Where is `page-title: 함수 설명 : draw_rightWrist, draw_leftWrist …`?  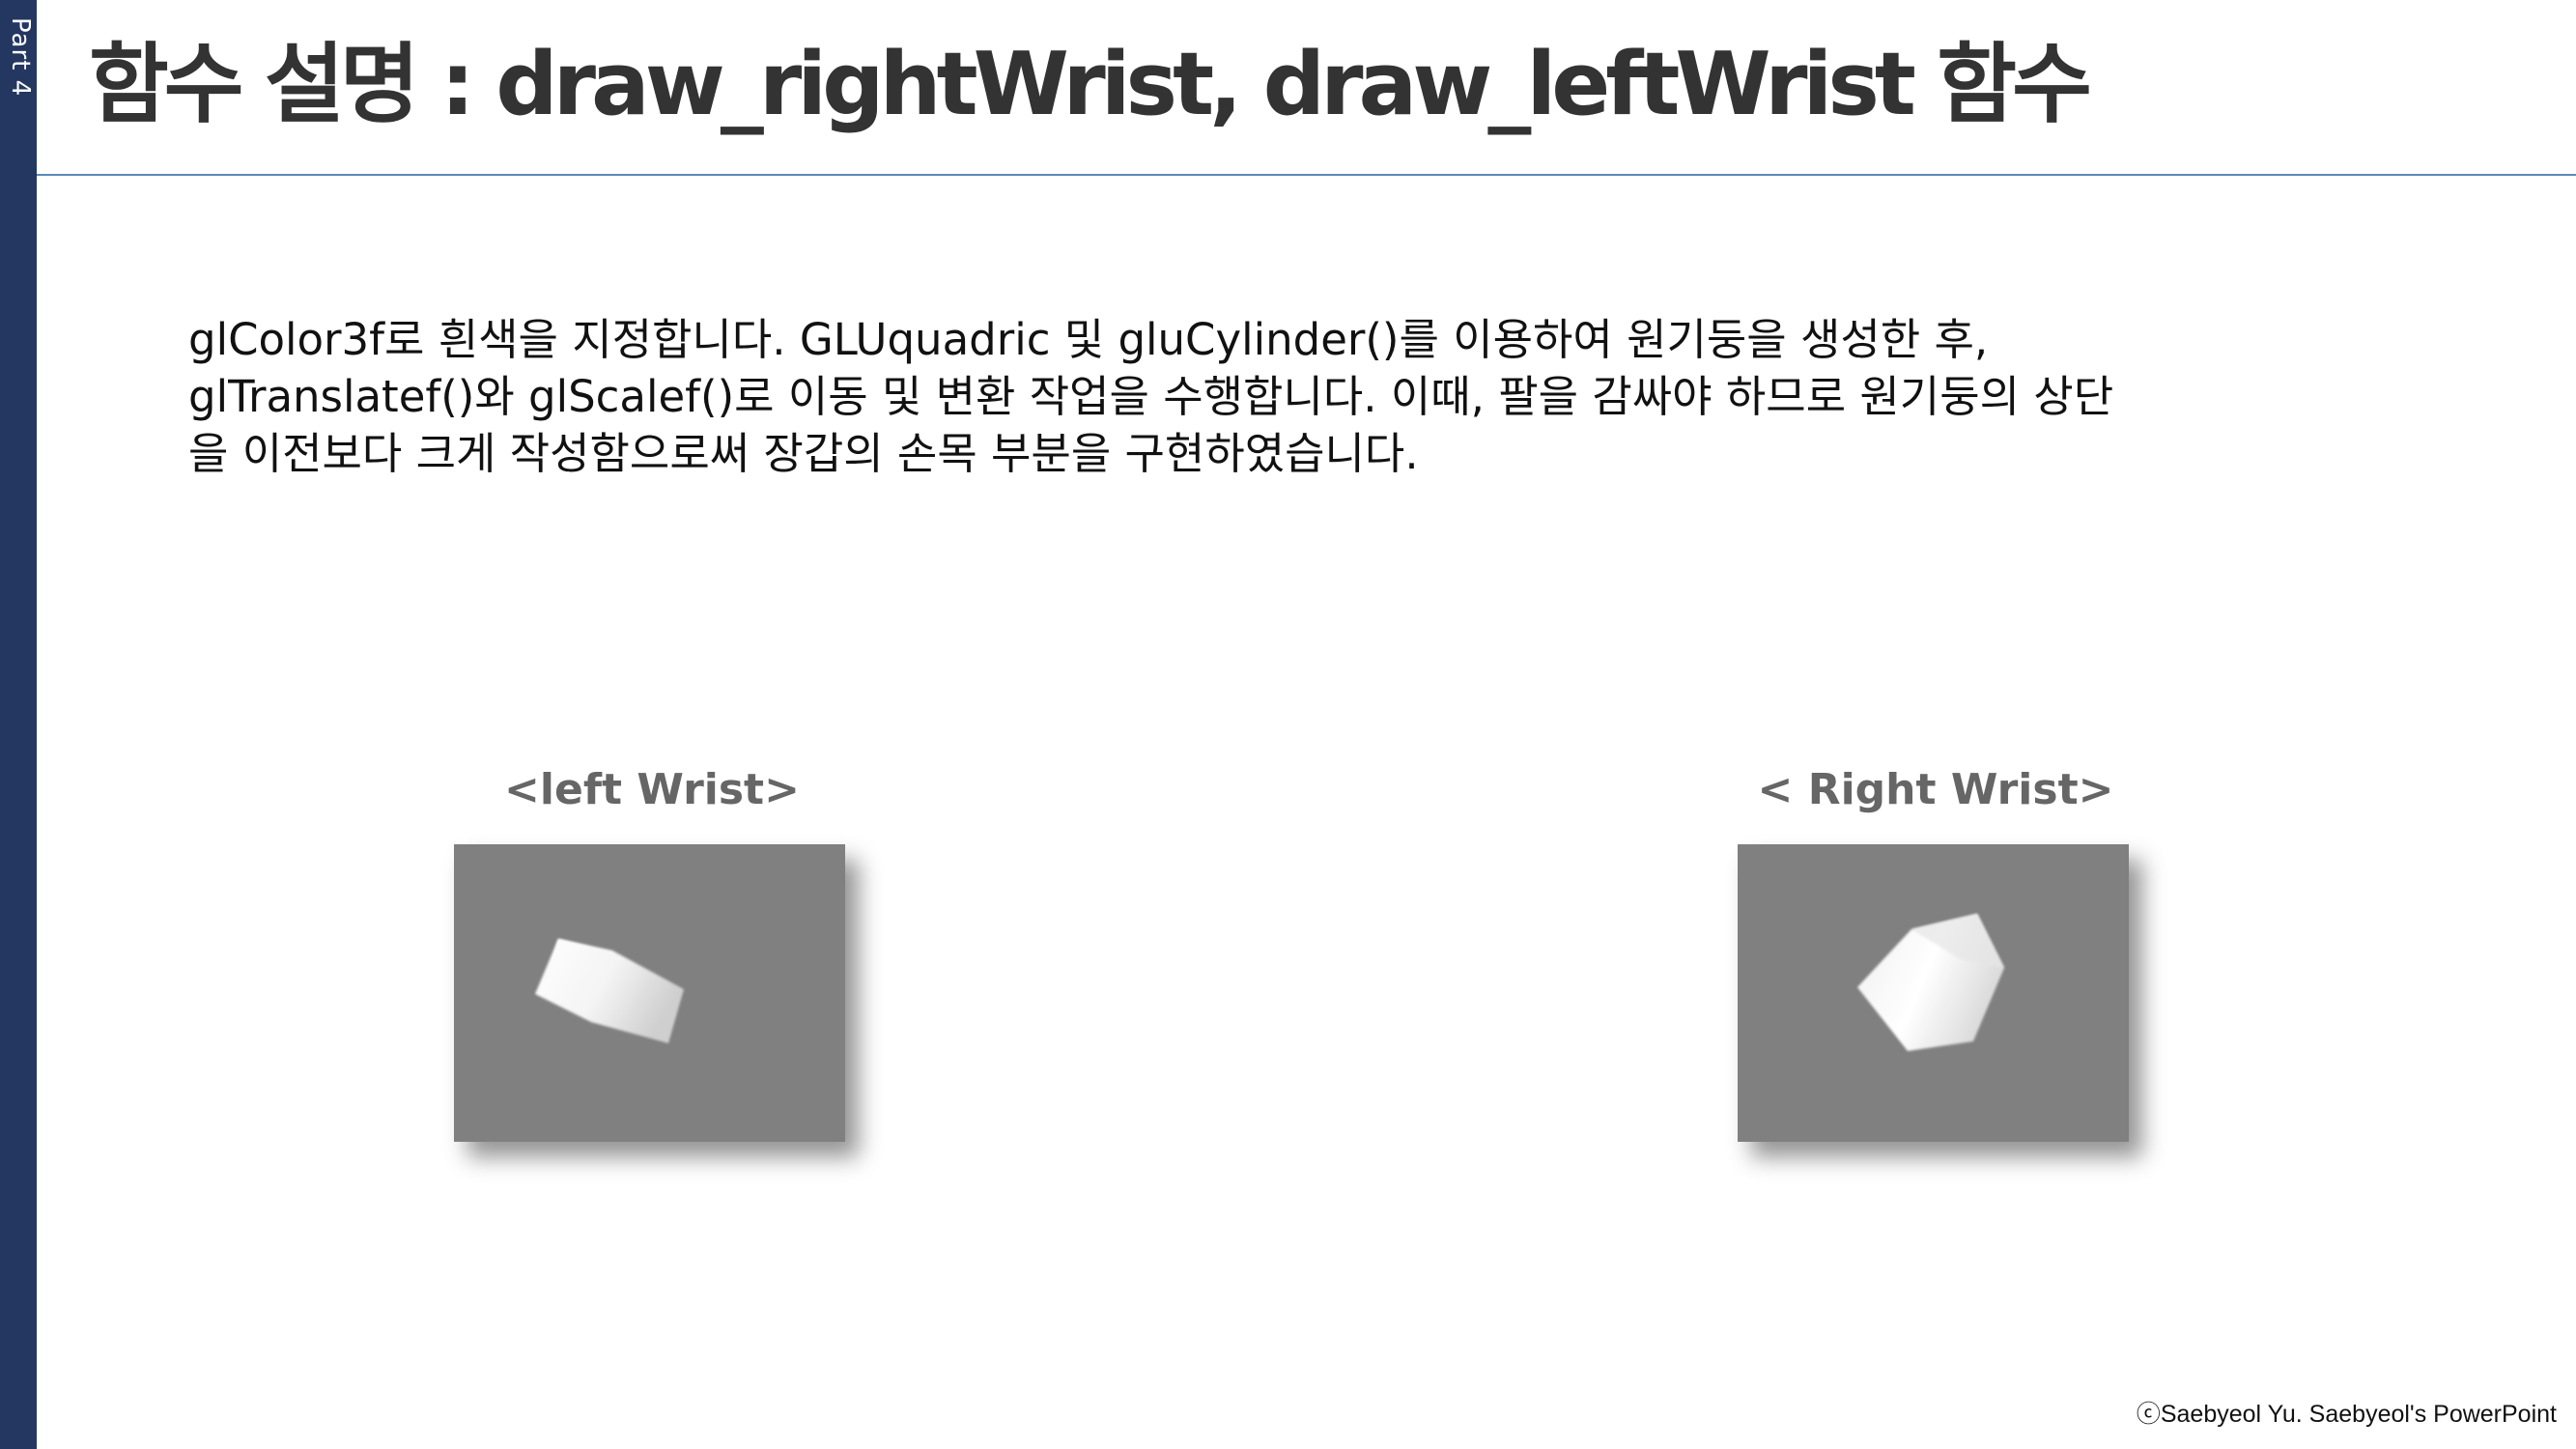
page-title: 함수 설명 : draw_rightWrist, draw_leftWrist … is located at coordinates (1090, 84).